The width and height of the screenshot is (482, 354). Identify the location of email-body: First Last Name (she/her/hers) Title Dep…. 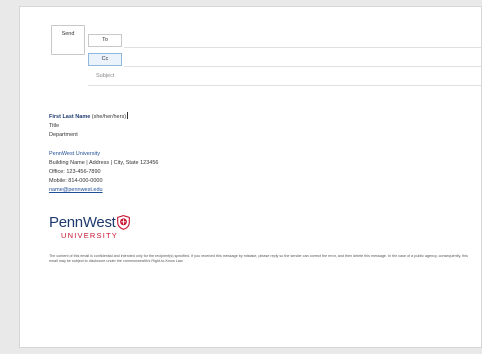
(103, 154).